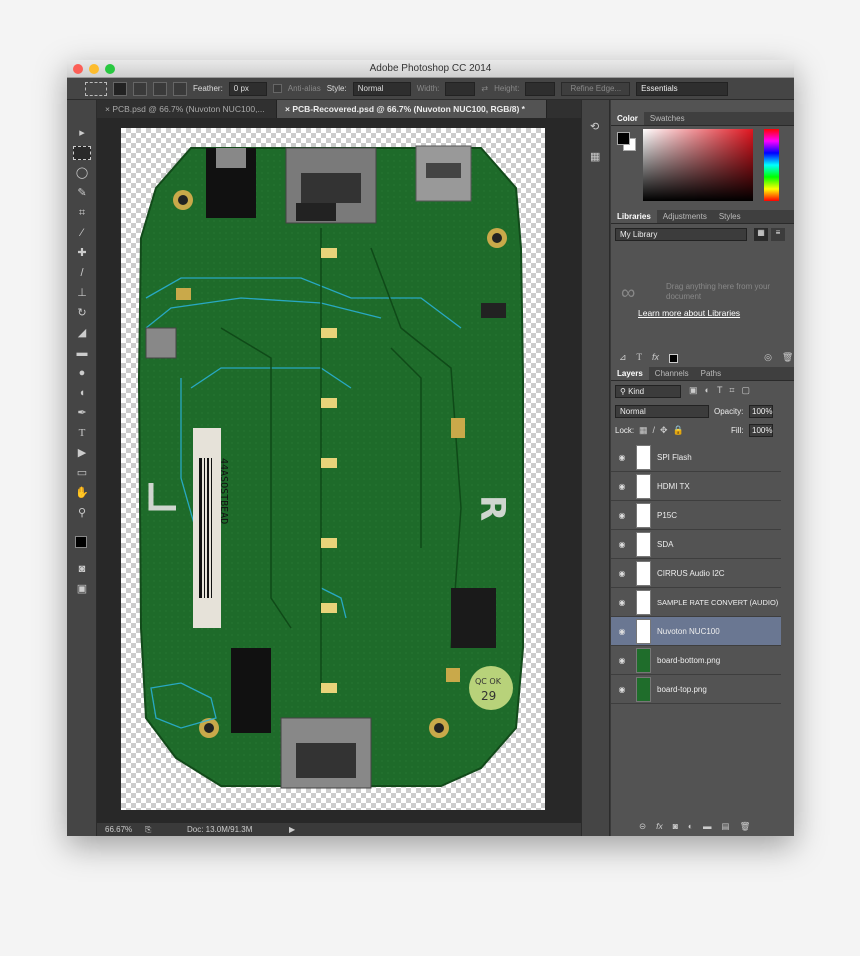  Describe the element at coordinates (730, 216) in the screenshot. I see `tab-styles: Styles` at that location.